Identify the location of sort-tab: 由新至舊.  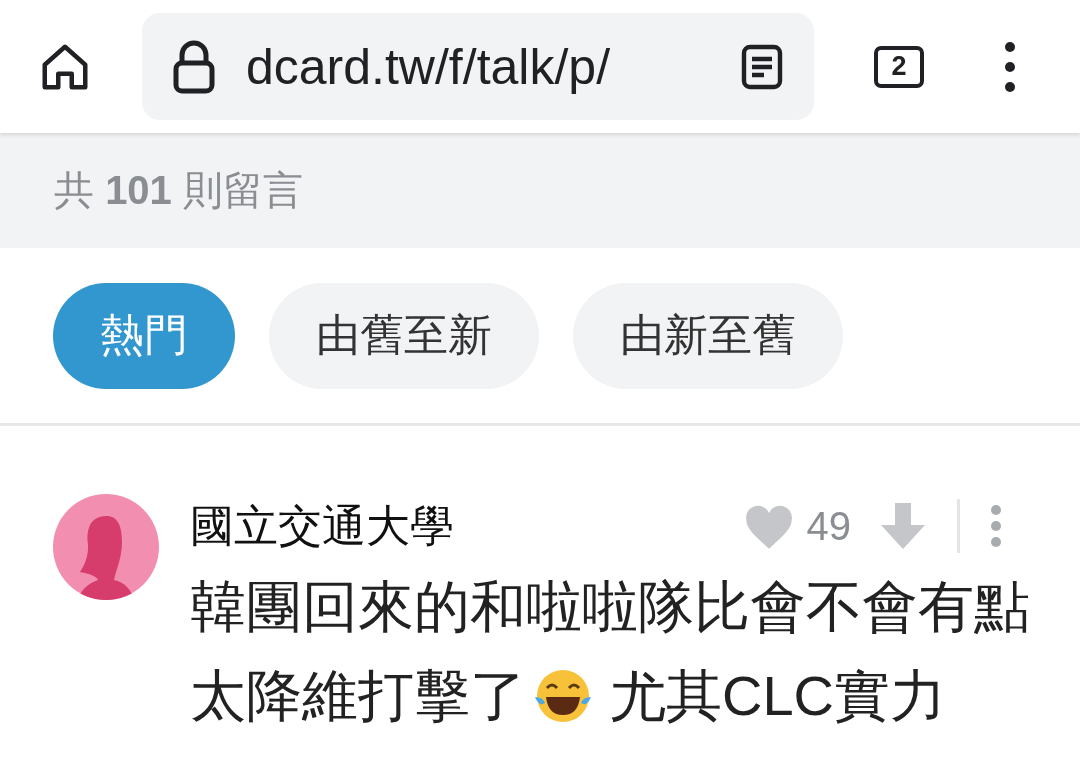
(708, 335).